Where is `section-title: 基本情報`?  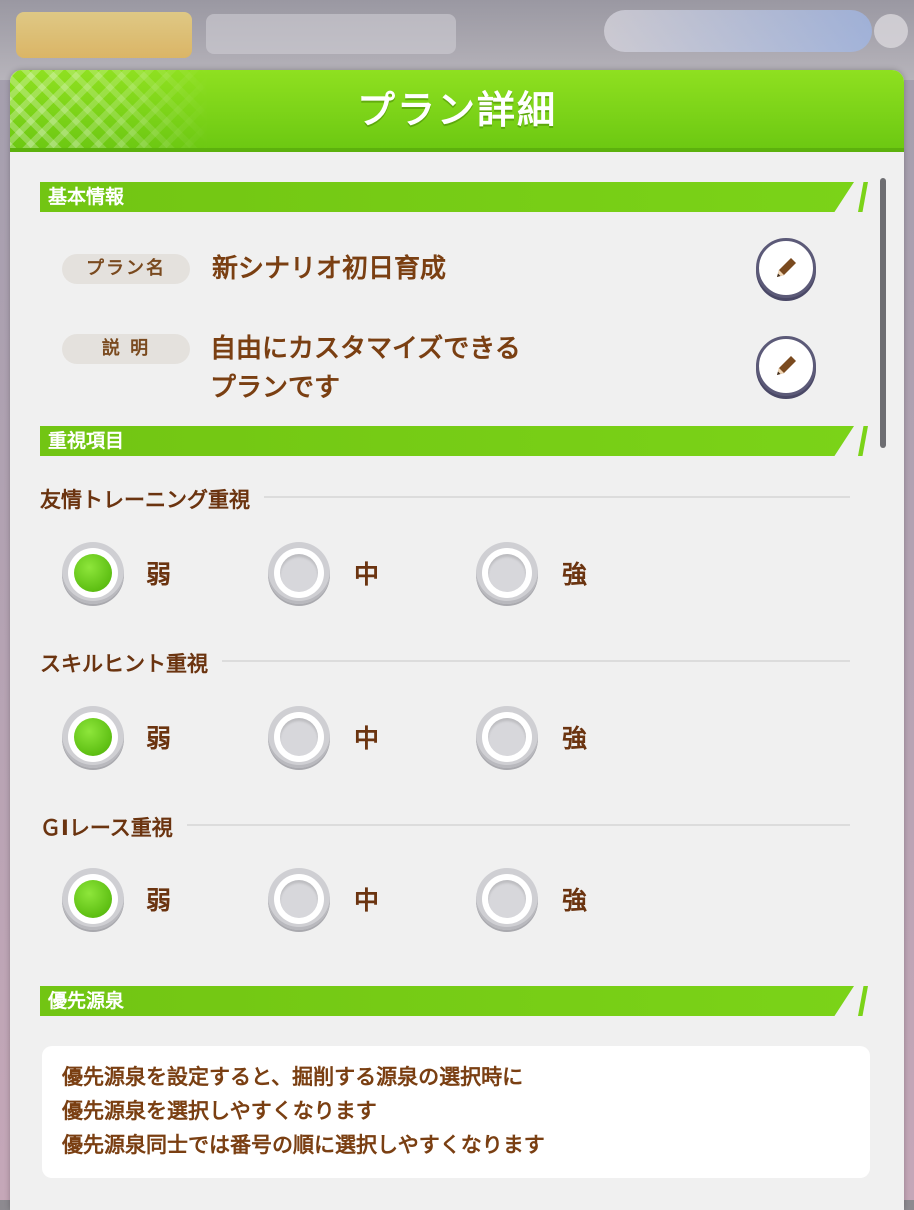
section-title: 基本情報 is located at coordinates (86, 197).